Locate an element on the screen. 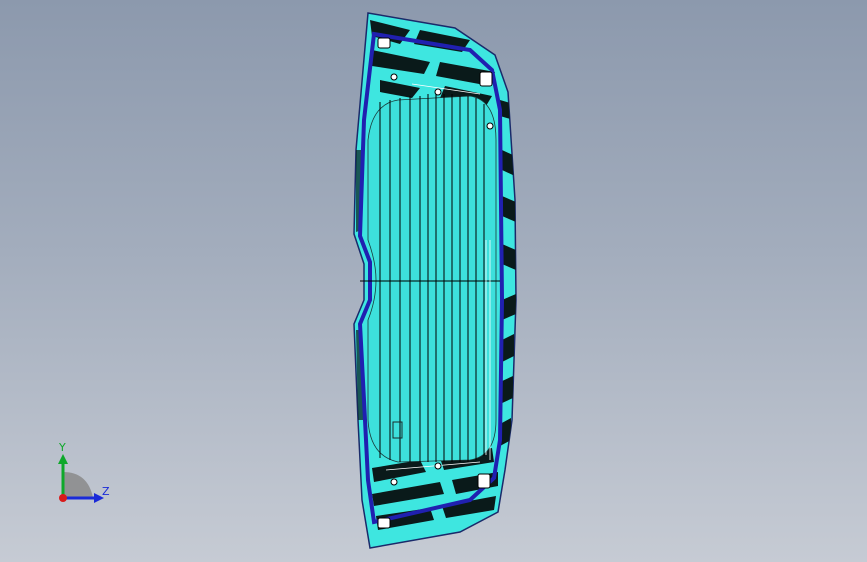 The width and height of the screenshot is (867, 562). y-axis-label: Y is located at coordinates (62, 447).